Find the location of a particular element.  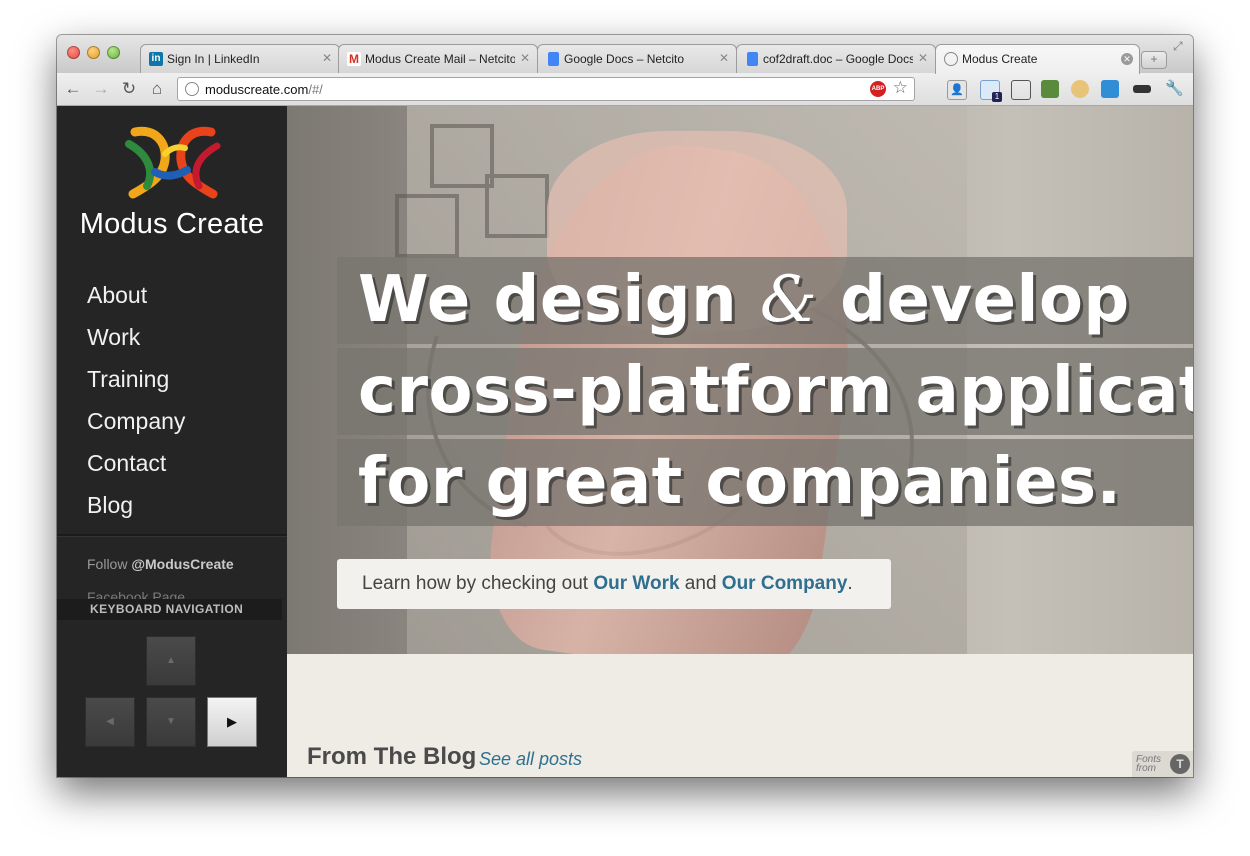

adblock-icon: ABP is located at coordinates (878, 89).